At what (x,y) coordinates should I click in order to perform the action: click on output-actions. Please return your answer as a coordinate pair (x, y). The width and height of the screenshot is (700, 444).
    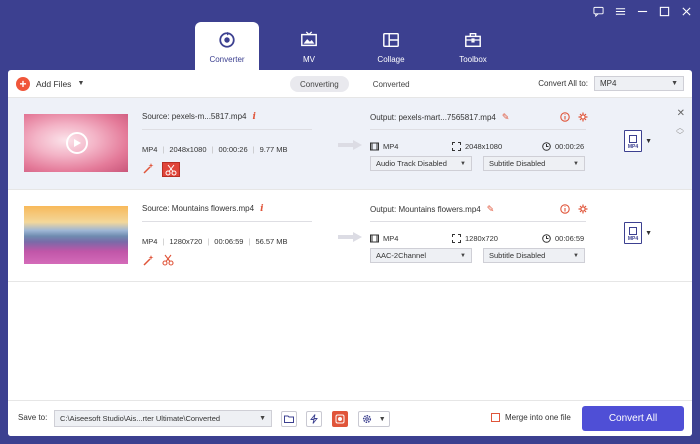
    Looking at the image, I should click on (574, 117).